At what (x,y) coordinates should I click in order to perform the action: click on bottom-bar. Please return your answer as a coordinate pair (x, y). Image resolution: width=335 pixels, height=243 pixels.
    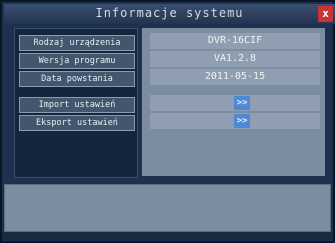
    Looking at the image, I should click on (167, 236).